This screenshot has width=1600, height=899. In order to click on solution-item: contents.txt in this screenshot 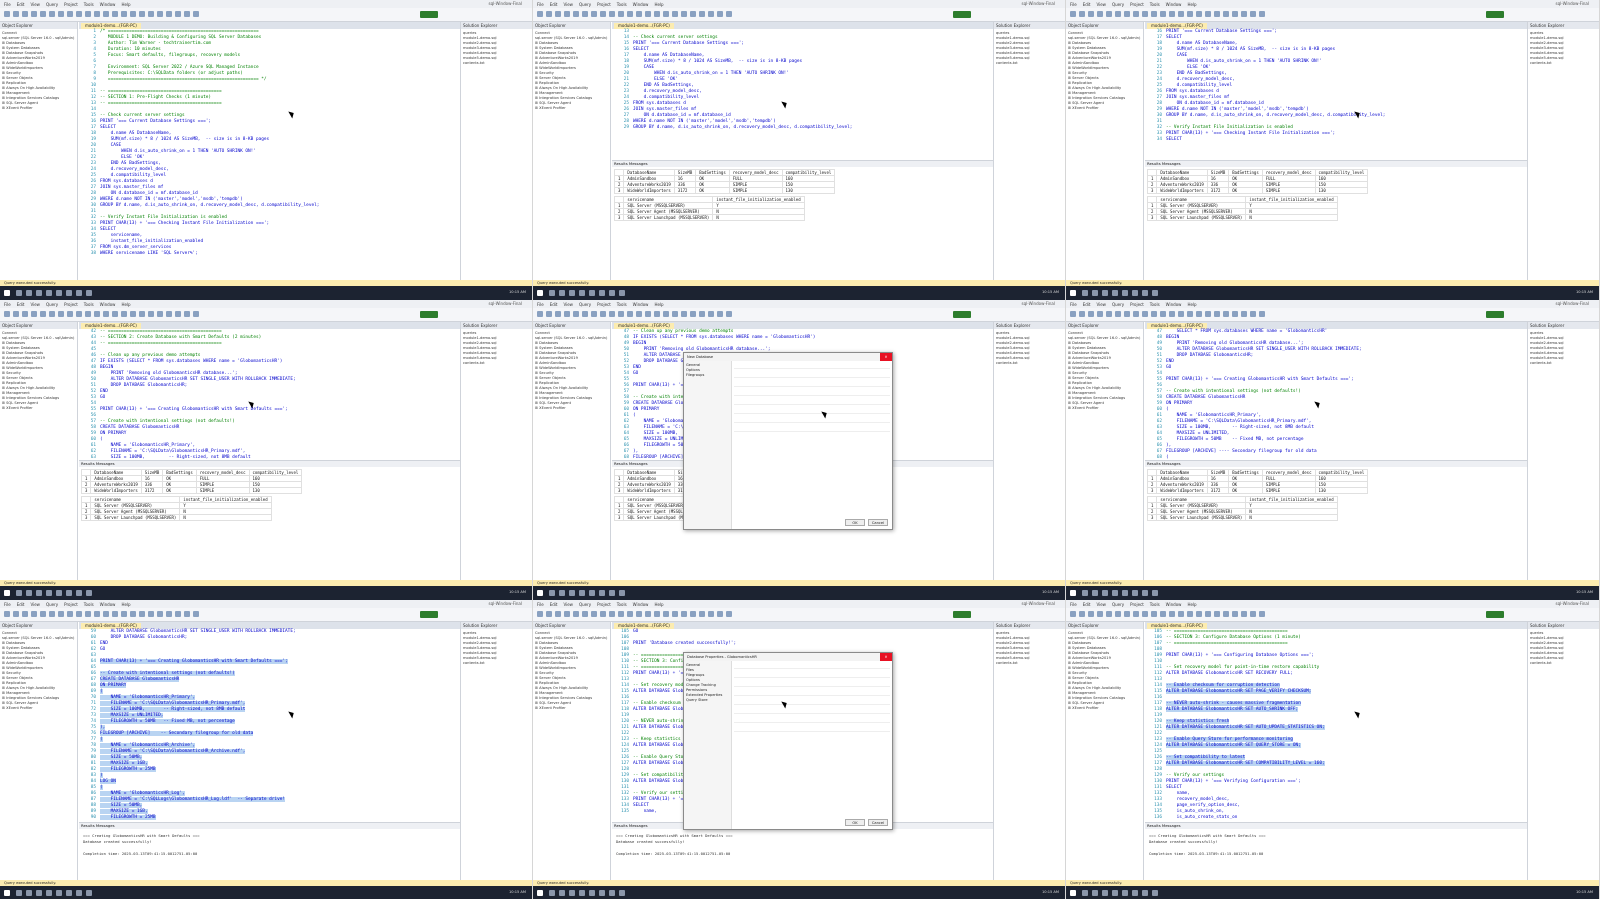, I will do `click(496, 663)`.